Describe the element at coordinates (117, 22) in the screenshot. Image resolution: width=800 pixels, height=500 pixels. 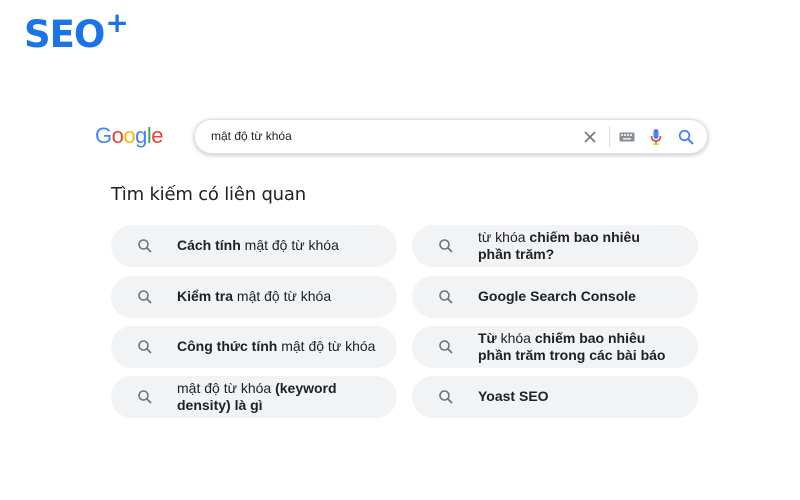
I see `brand-plus: +` at that location.